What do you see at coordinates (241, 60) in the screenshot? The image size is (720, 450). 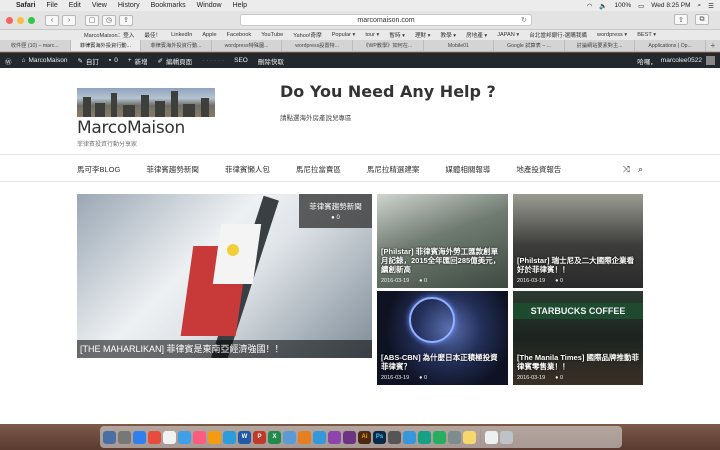 I see `wp-seo-link: SEO` at bounding box center [241, 60].